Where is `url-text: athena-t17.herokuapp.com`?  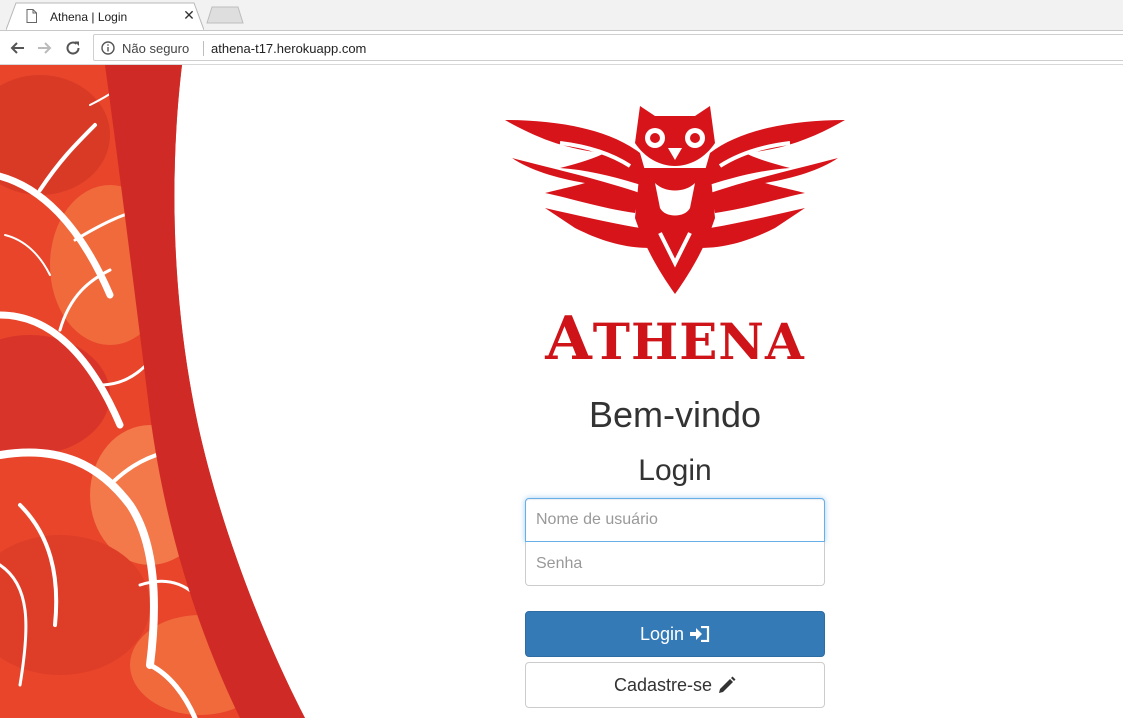
url-text: athena-t17.herokuapp.com is located at coordinates (288, 48).